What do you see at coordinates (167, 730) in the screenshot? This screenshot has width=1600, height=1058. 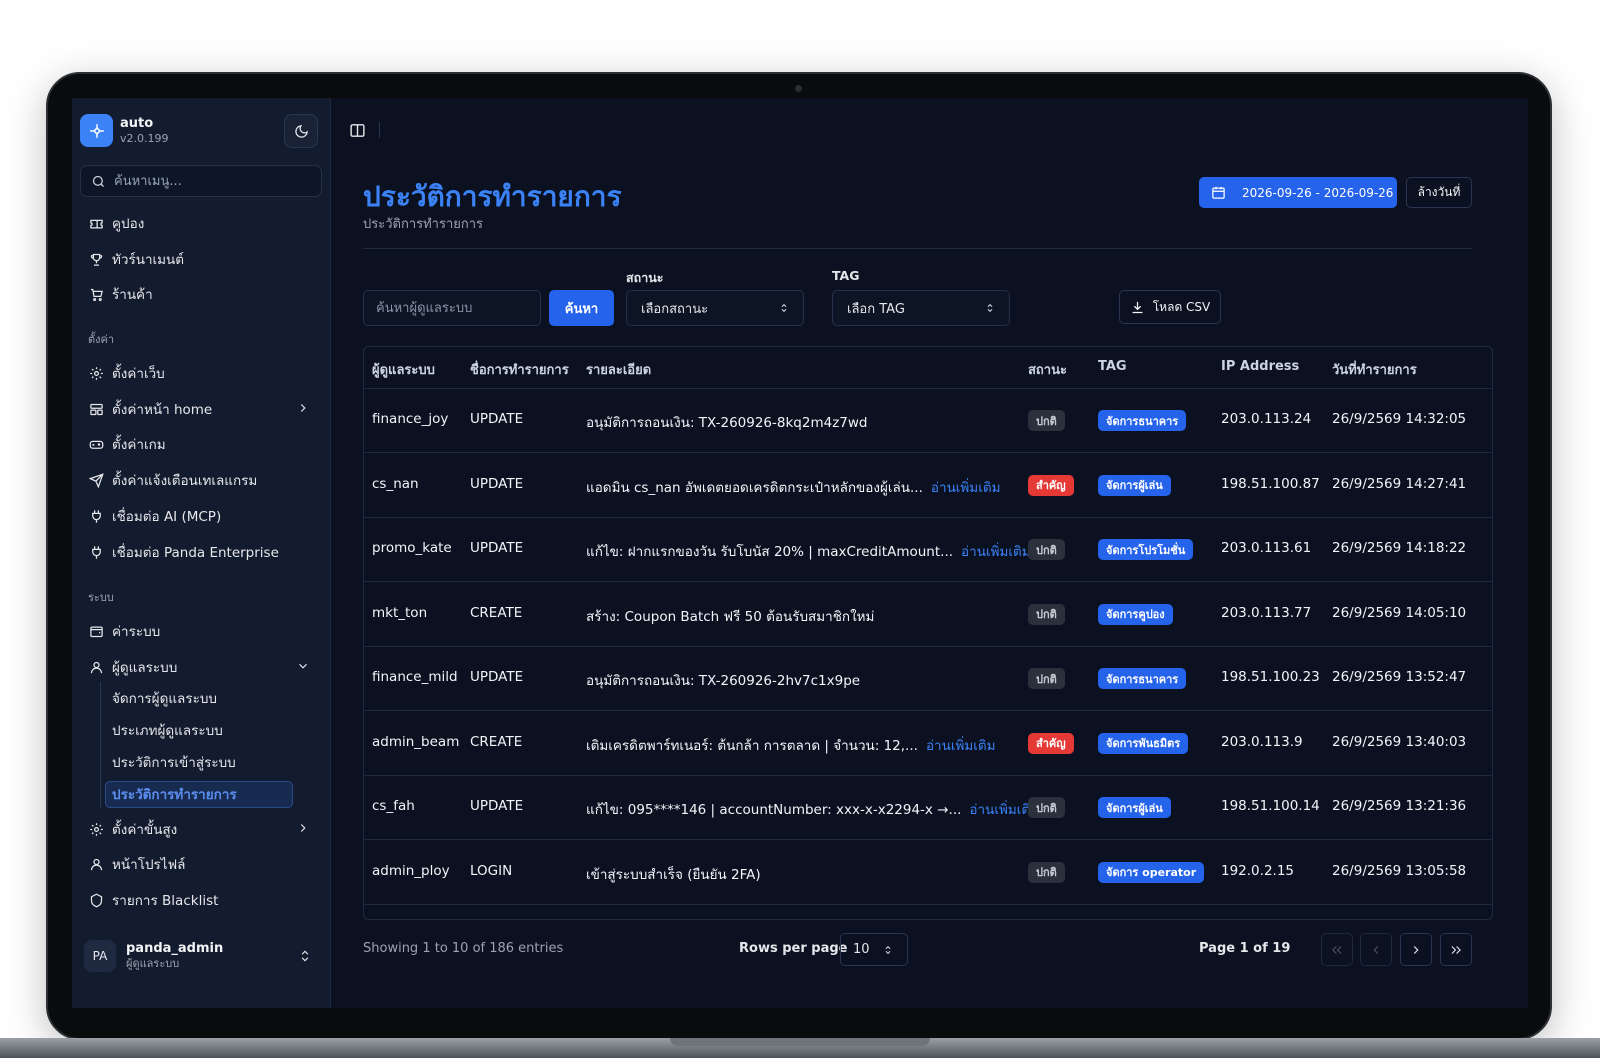 I see `submenu-admin-types: ประเภทผู้ดูแลระบบ` at bounding box center [167, 730].